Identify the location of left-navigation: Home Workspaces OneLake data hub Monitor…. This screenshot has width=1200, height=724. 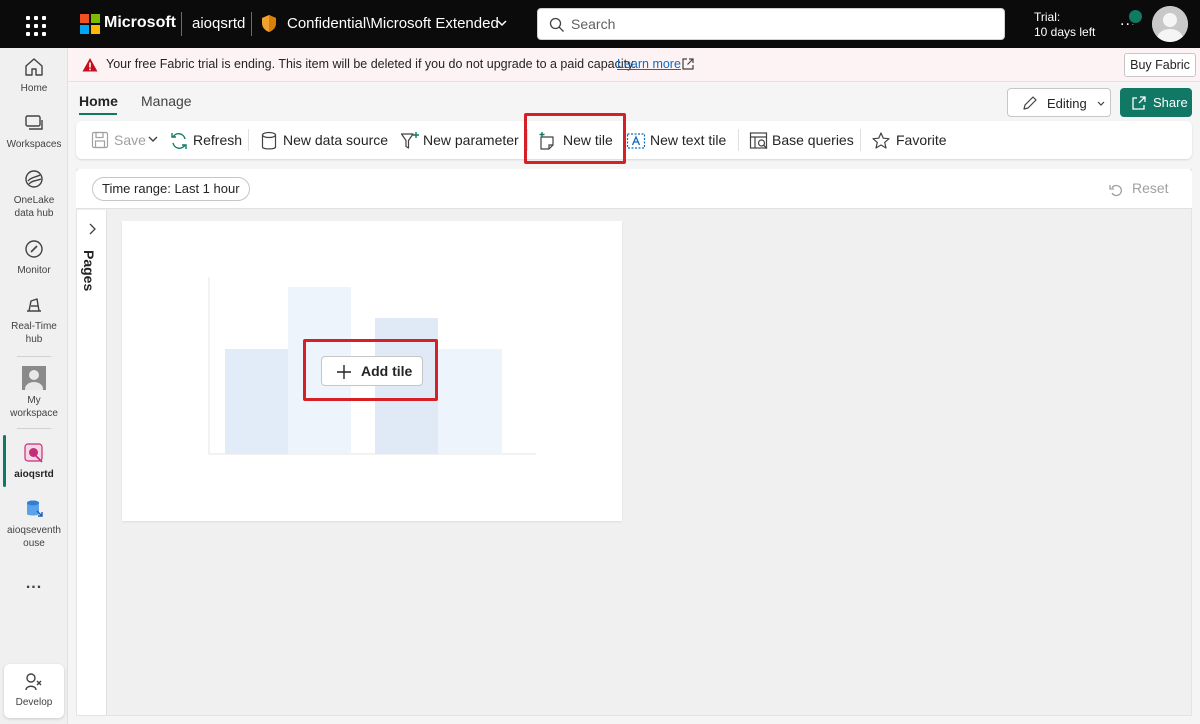
(34, 386).